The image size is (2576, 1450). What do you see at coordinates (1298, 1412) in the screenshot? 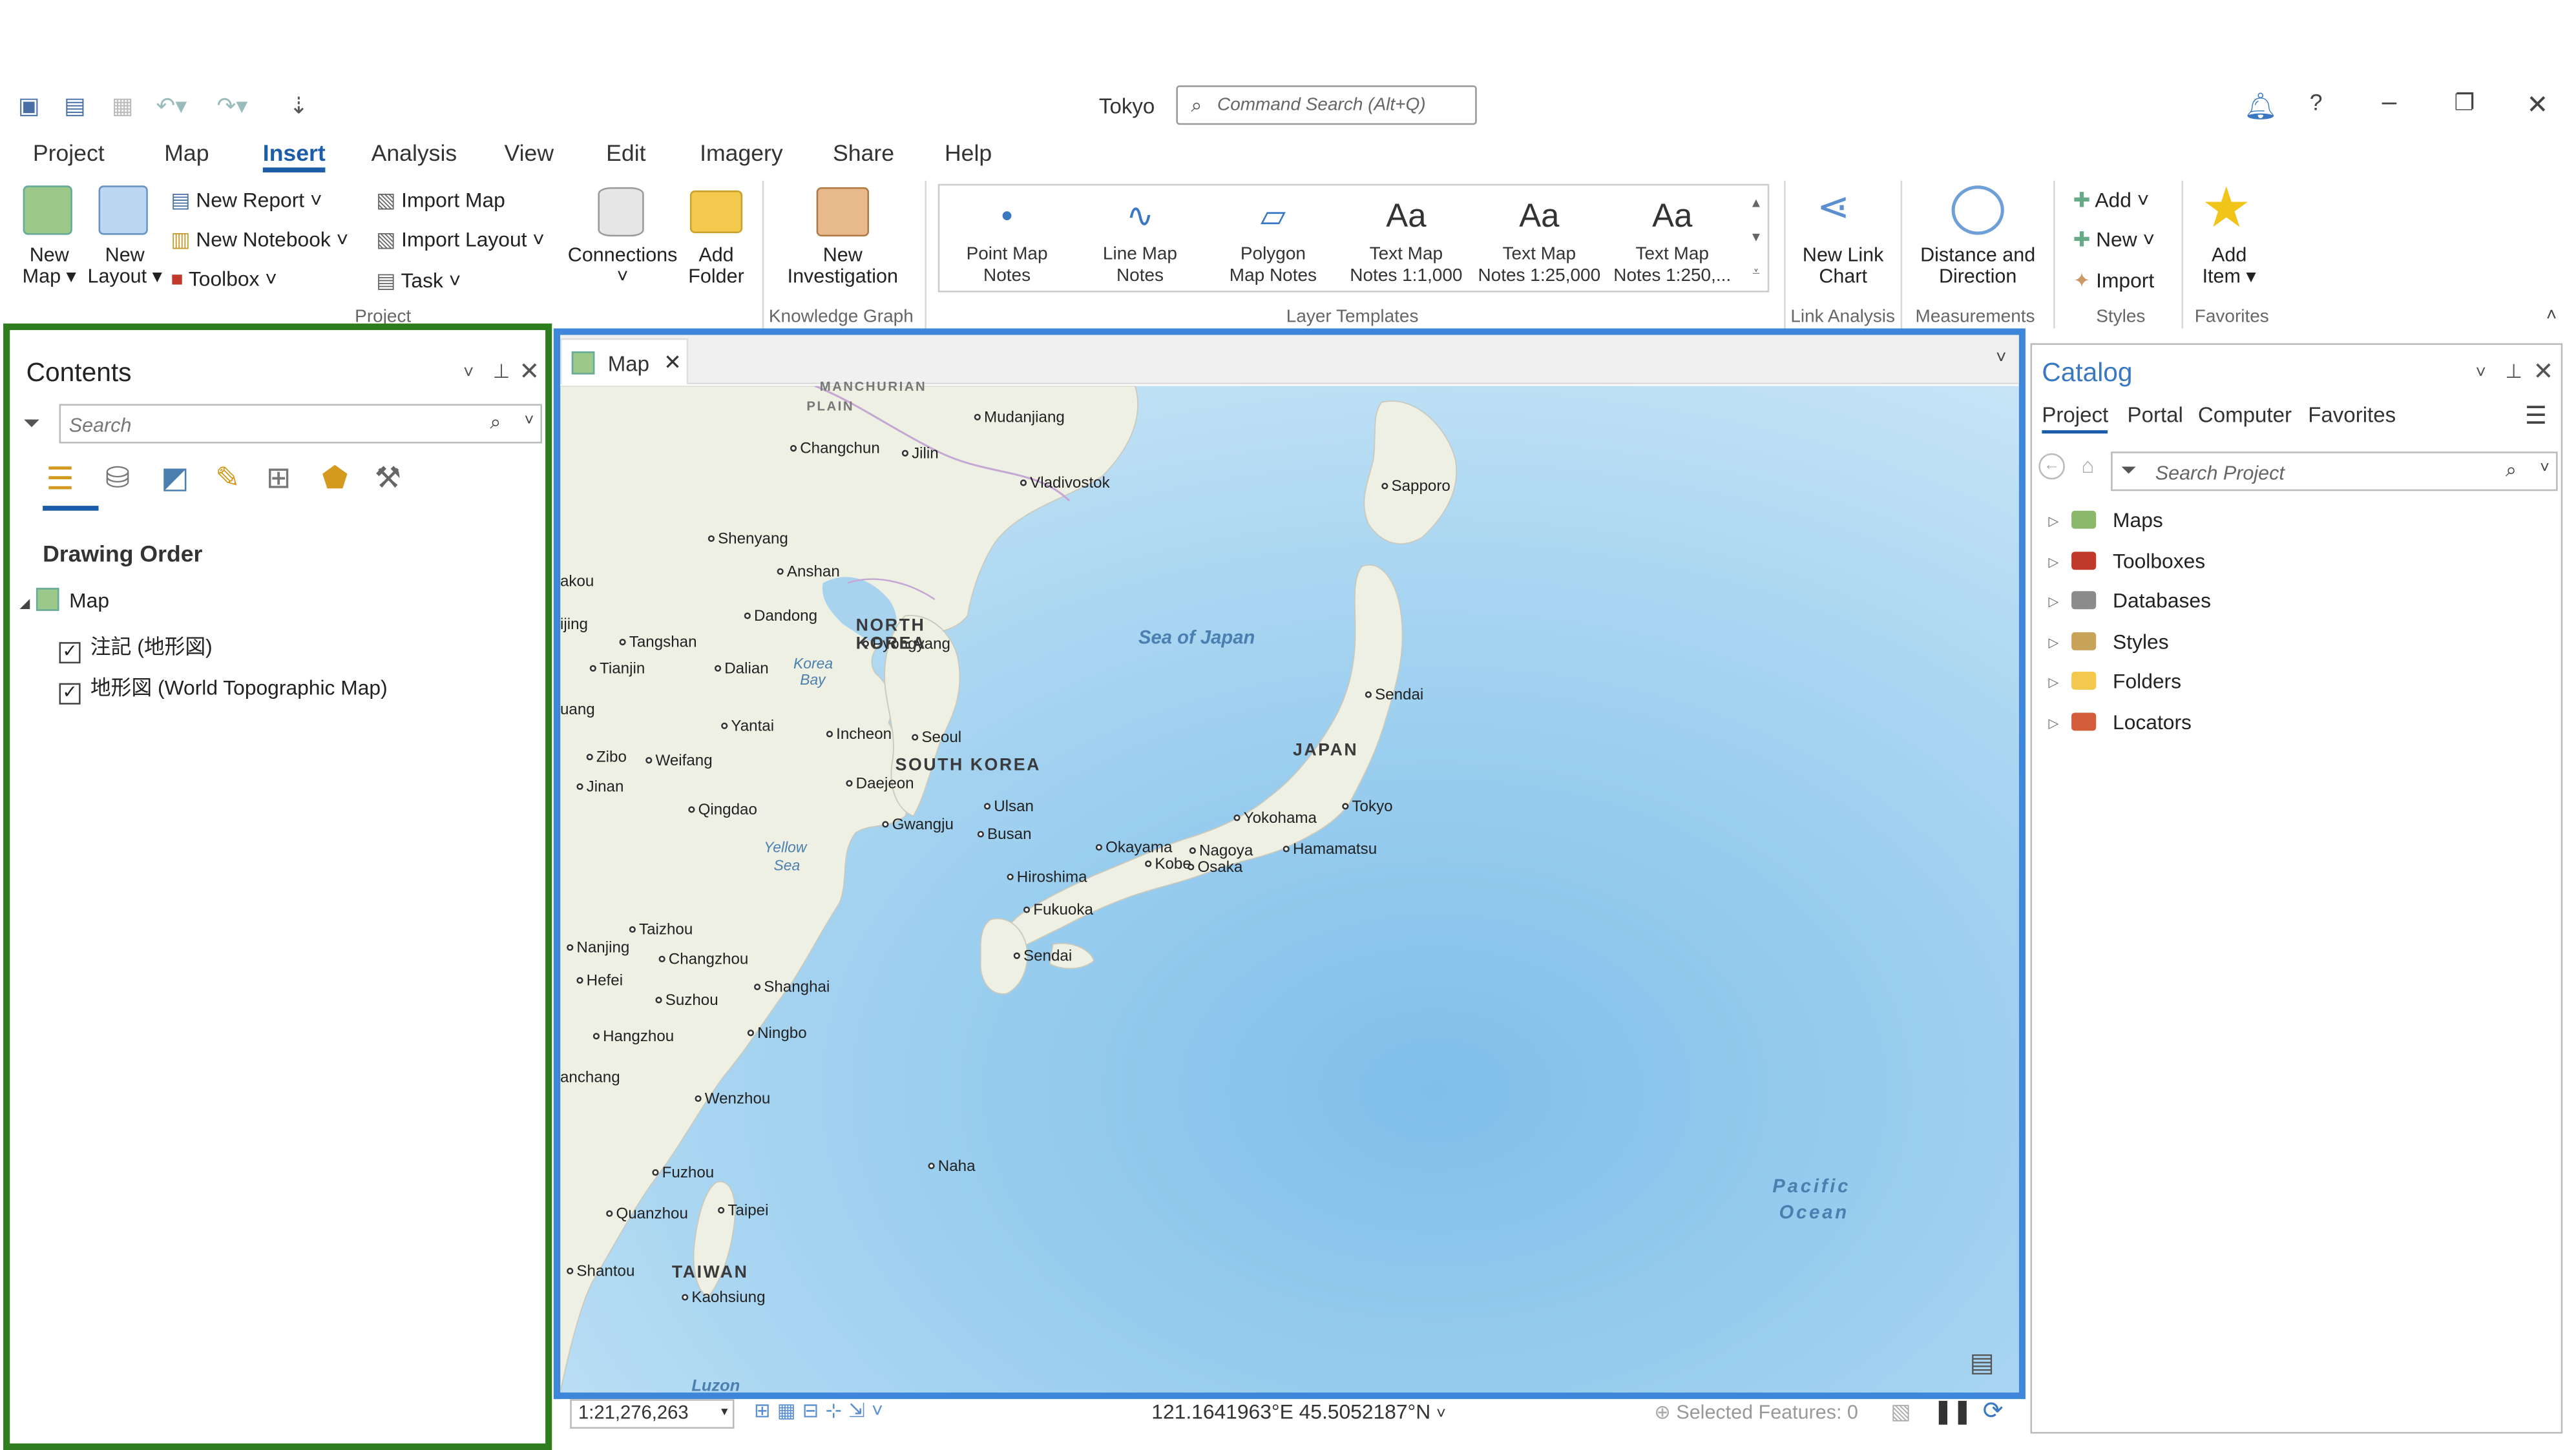
I see `coordinates-readout: 121.1641963°E 45.5052187°N ˅` at bounding box center [1298, 1412].